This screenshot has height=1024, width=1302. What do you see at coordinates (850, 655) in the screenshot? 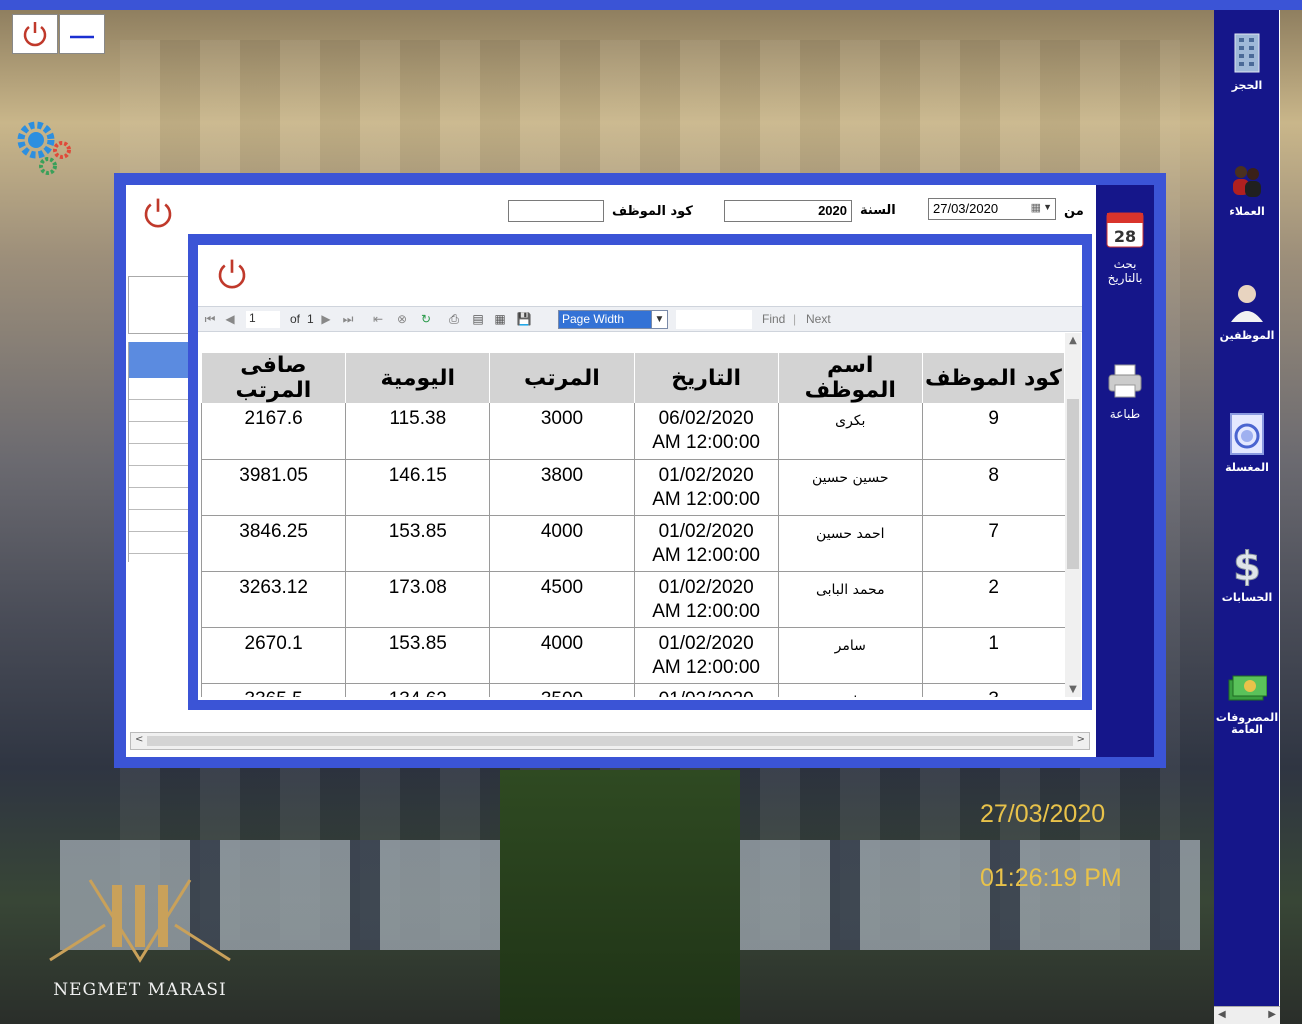
I see `cell-name: سامر` at bounding box center [850, 655].